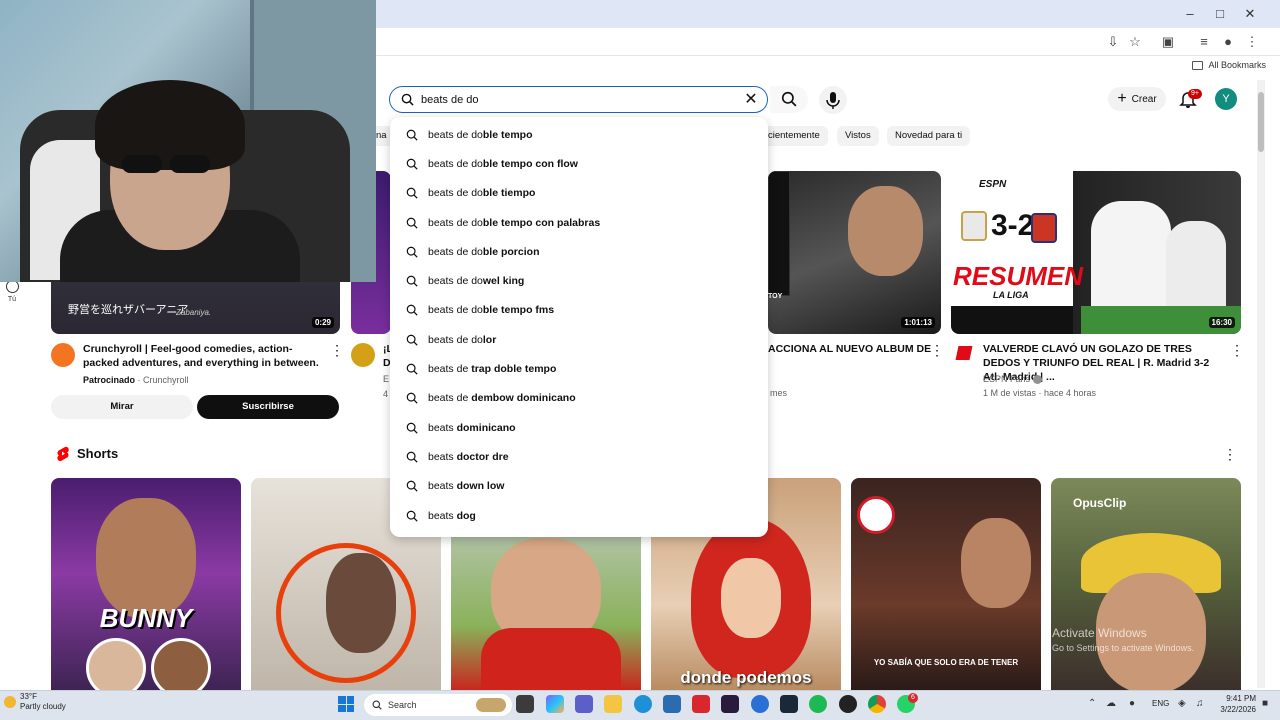 This screenshot has width=1280, height=720. I want to click on crunchyroll-logo-icon, so click(63, 355).